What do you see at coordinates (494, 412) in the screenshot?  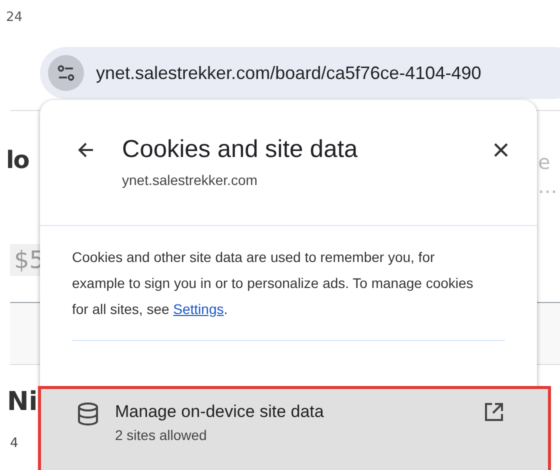 I see `external-link-icon` at bounding box center [494, 412].